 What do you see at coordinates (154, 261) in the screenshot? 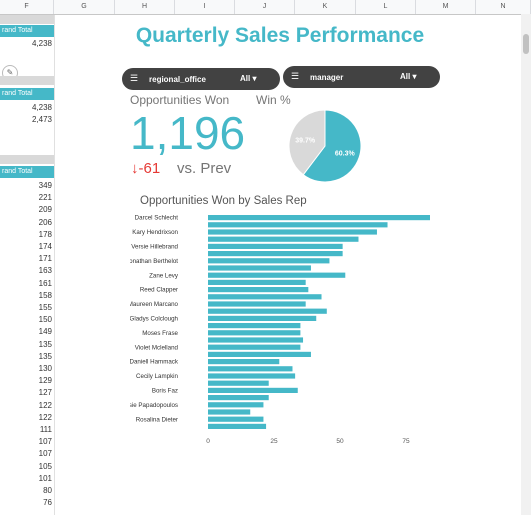
I see `bar-label: Jonathan Berthelot` at bounding box center [154, 261].